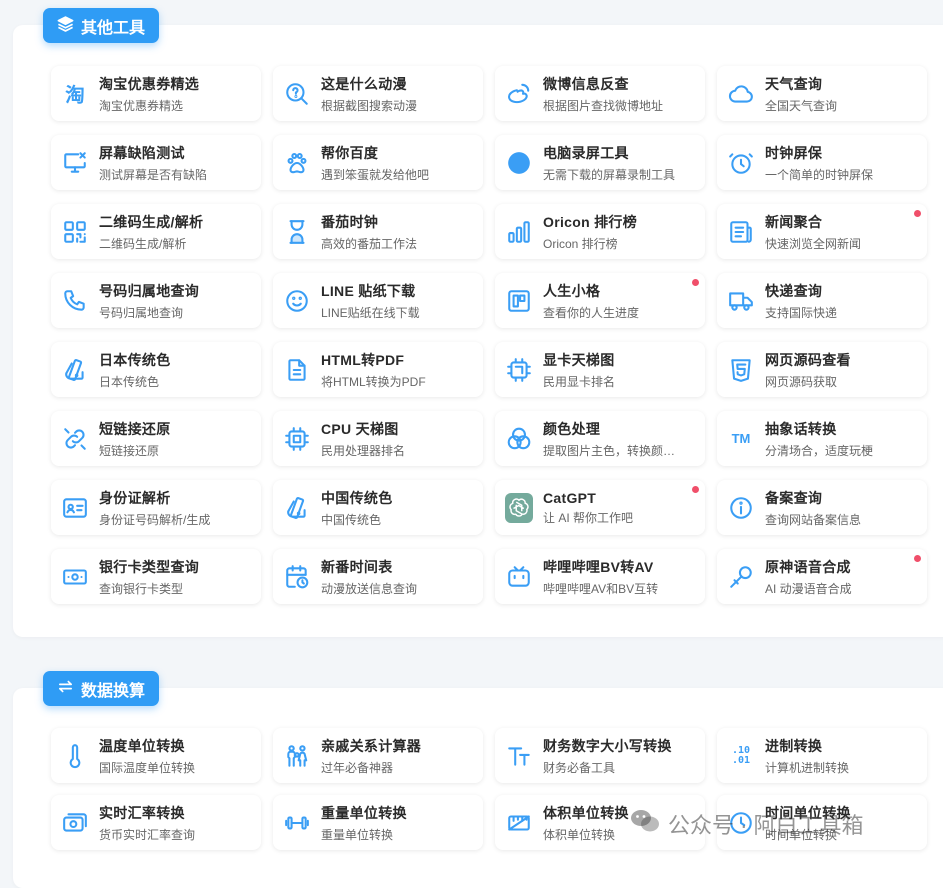 The image size is (943, 888). What do you see at coordinates (601, 588) in the screenshot?
I see `tool-description: 哔哩哔哩AV和BV互转` at bounding box center [601, 588].